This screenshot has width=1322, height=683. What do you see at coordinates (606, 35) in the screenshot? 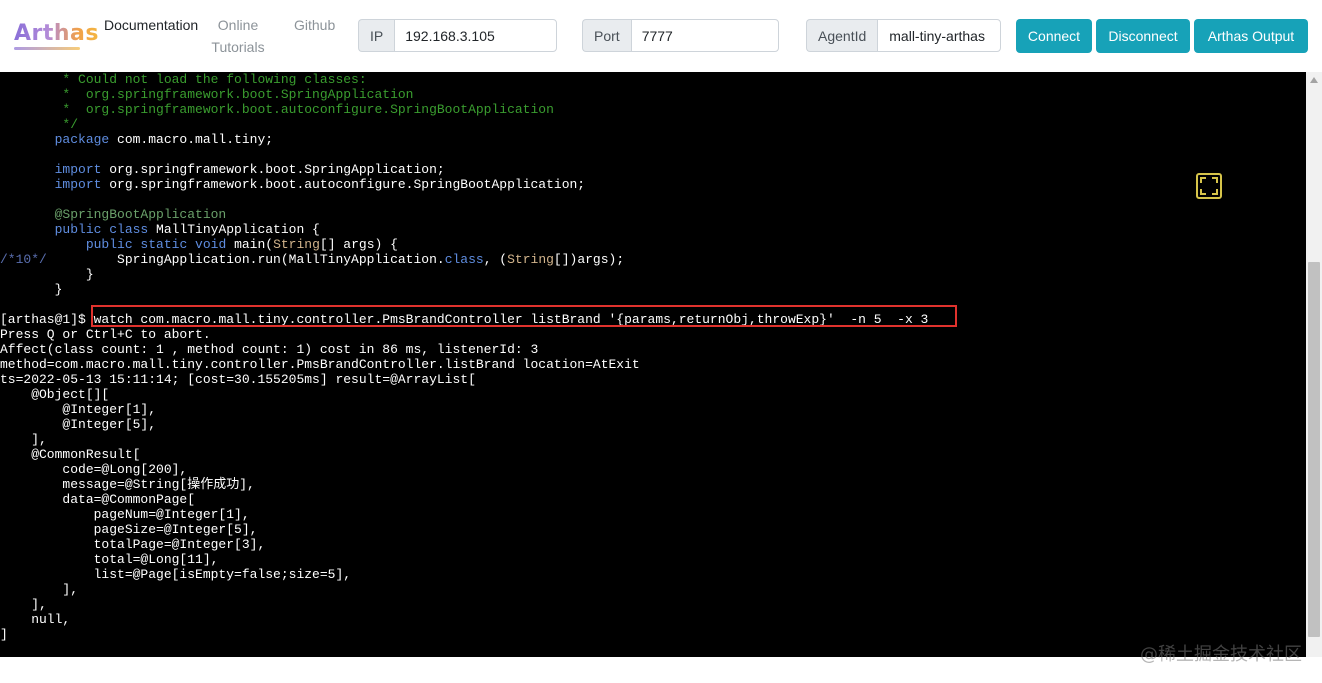
I see `port-label: Port` at bounding box center [606, 35].